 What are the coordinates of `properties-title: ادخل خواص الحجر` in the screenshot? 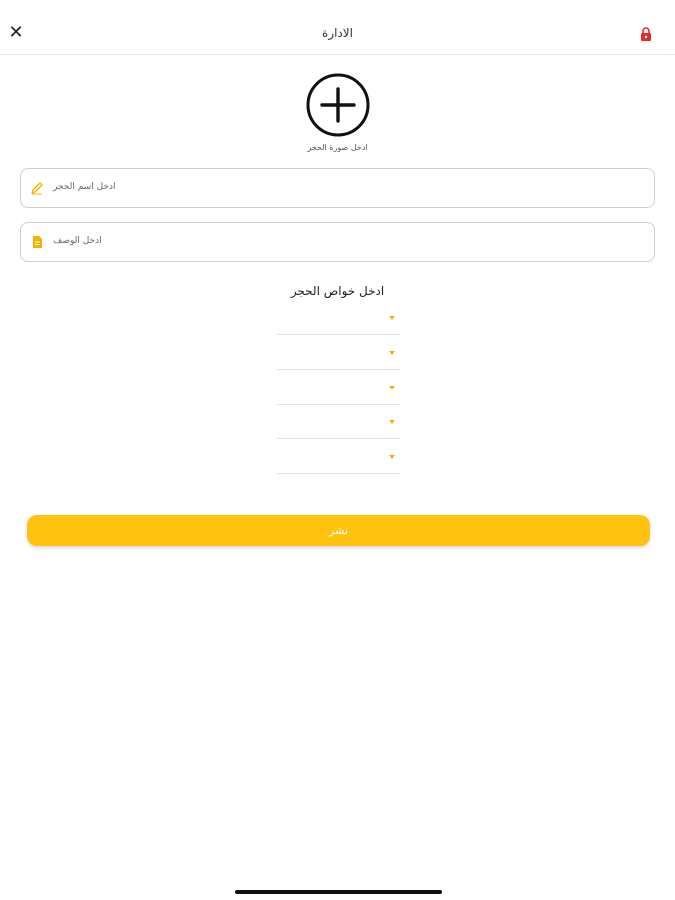 It's located at (337, 291).